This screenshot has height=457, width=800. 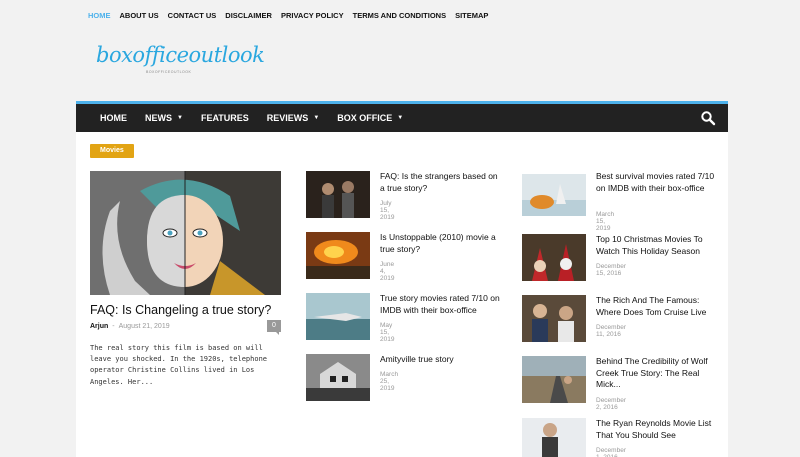 I want to click on top-menu-home: HOME, so click(x=99, y=15).